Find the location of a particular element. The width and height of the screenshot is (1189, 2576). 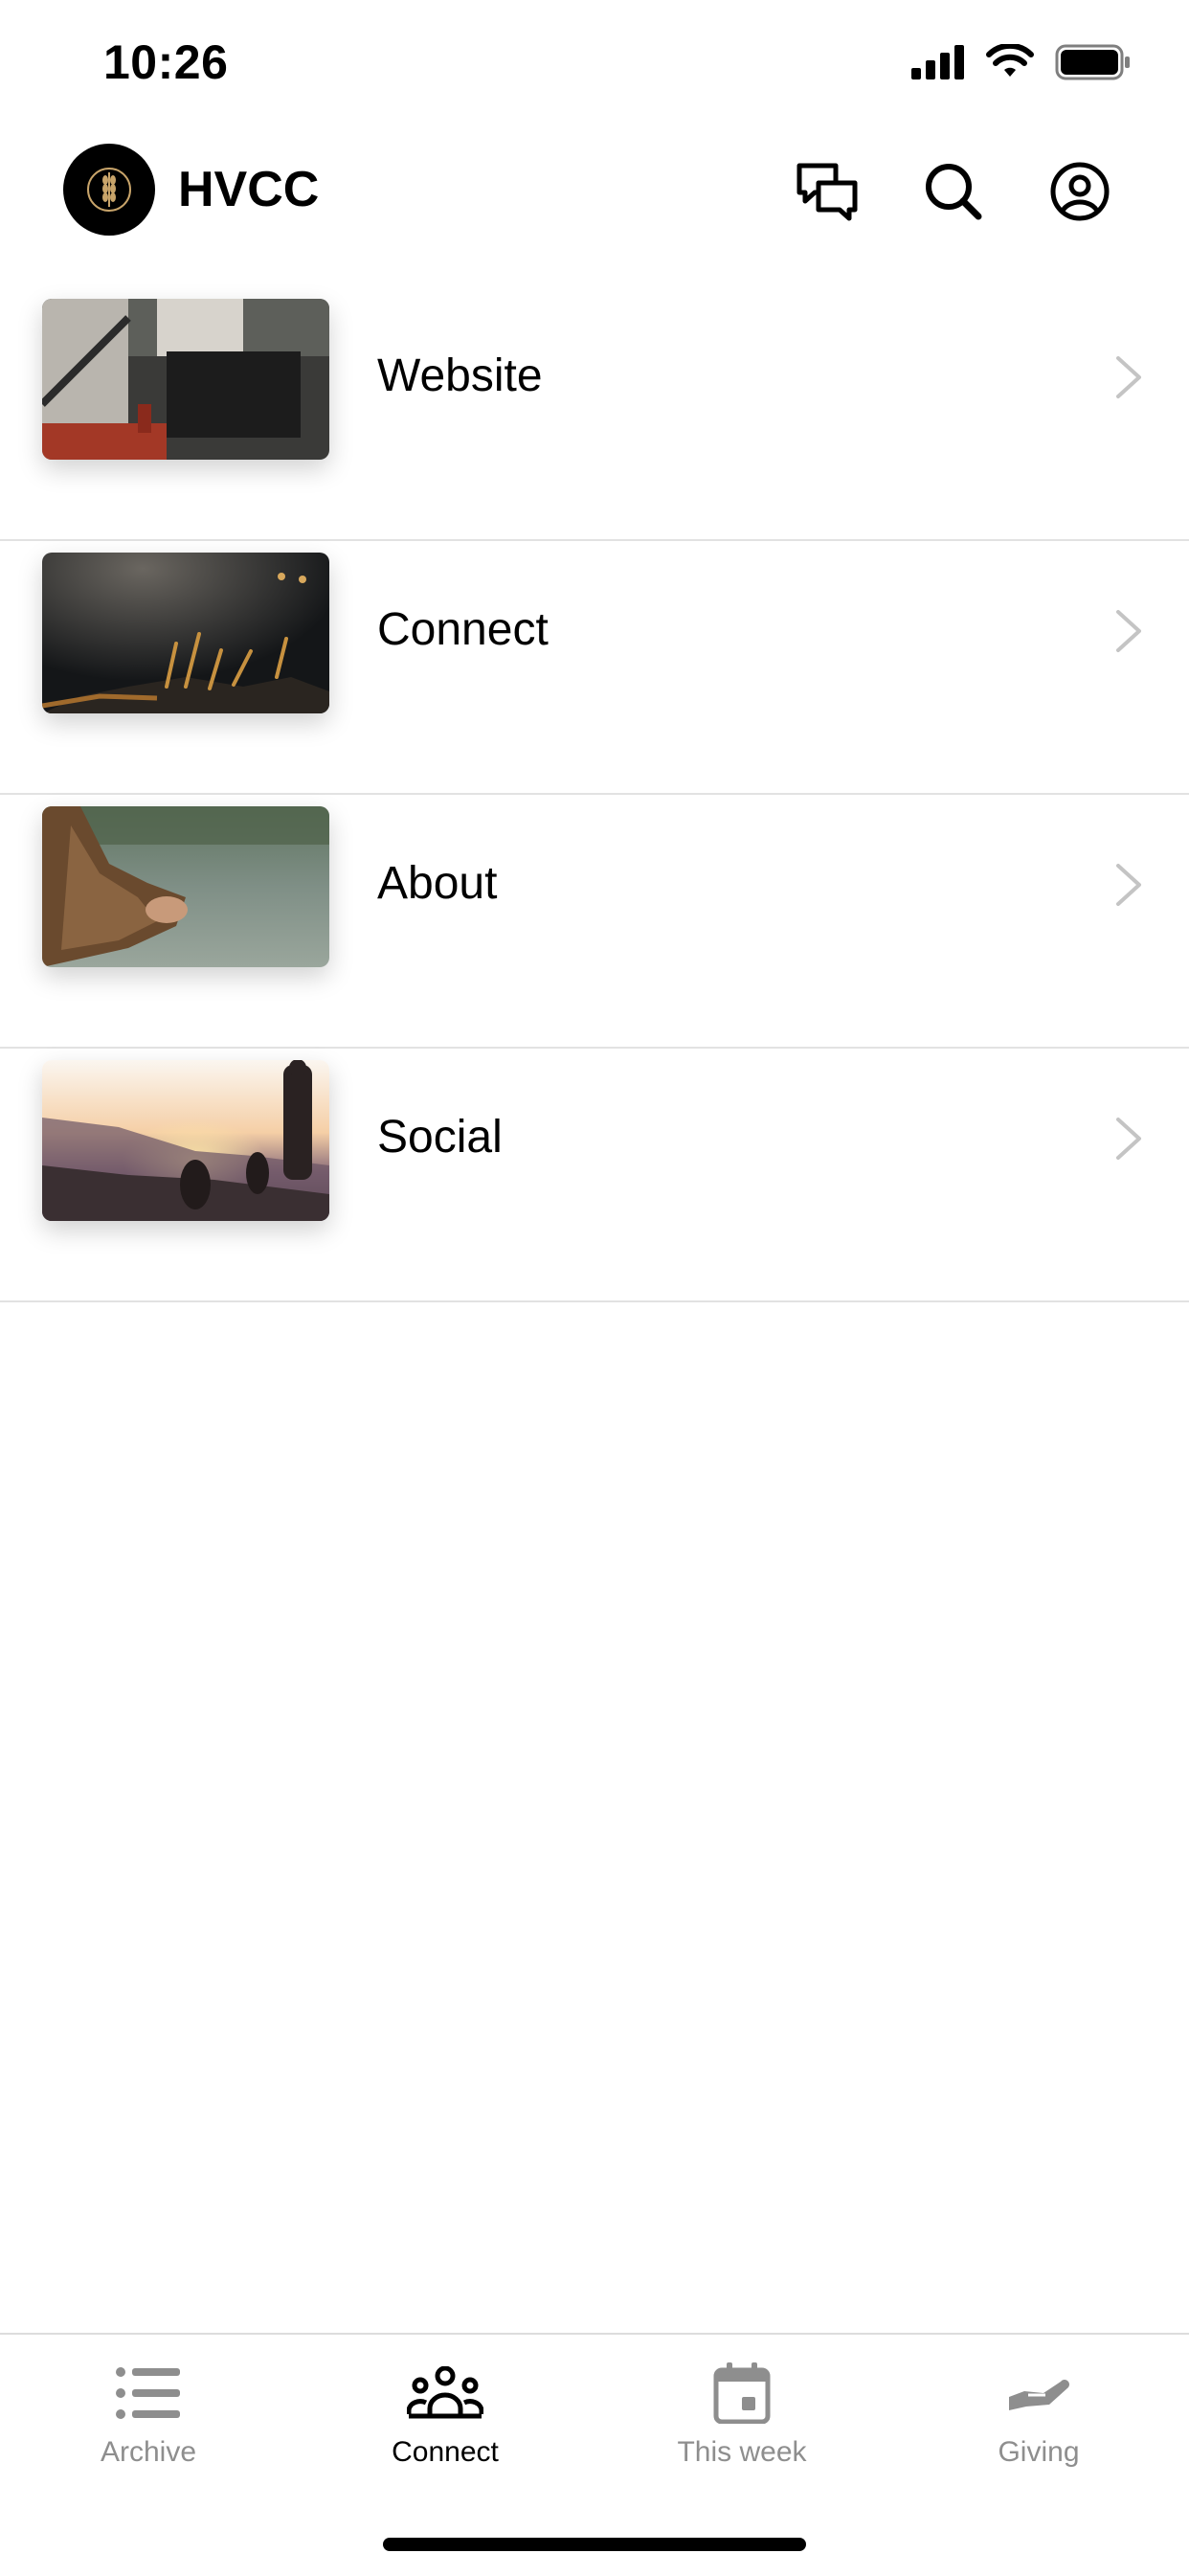

tab-connect: Connect is located at coordinates (445, 2417).